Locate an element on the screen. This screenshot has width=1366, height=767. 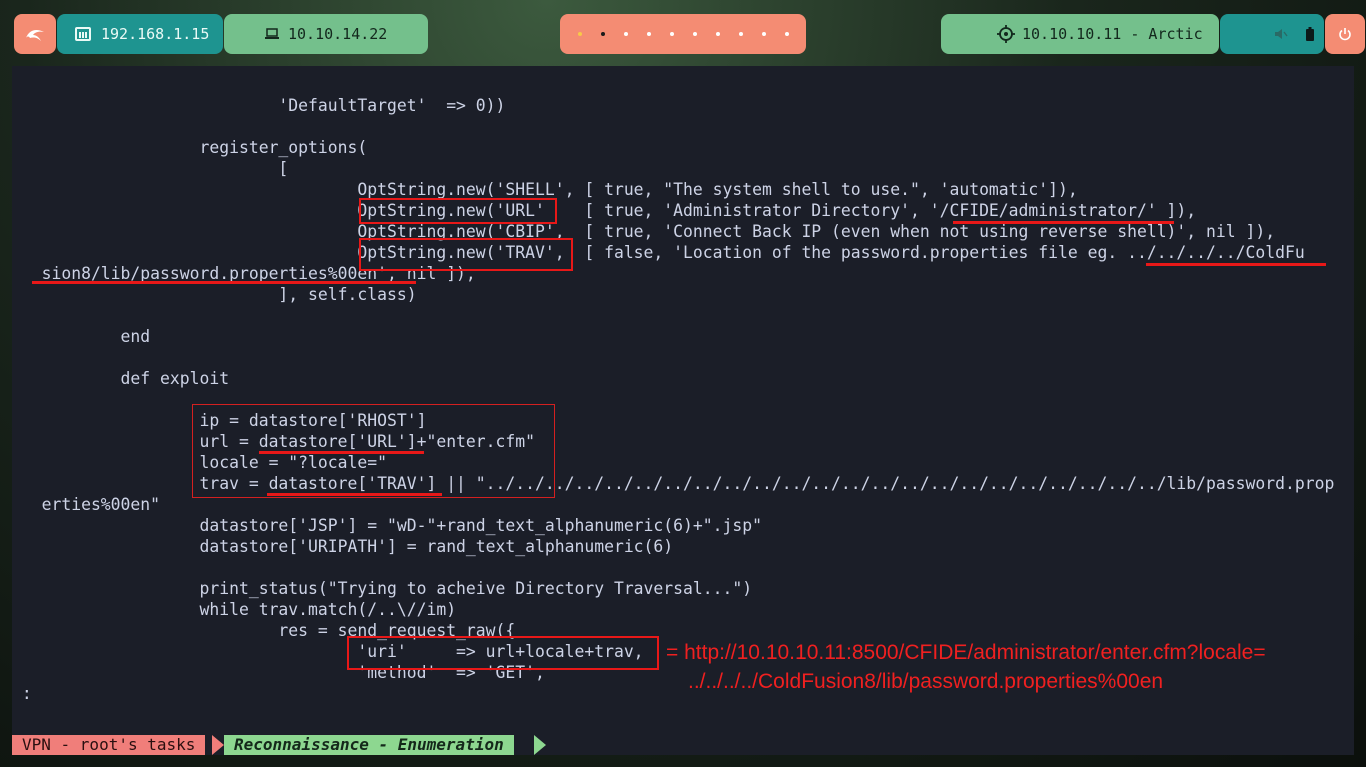
highlight-url-option is located at coordinates (458, 211).